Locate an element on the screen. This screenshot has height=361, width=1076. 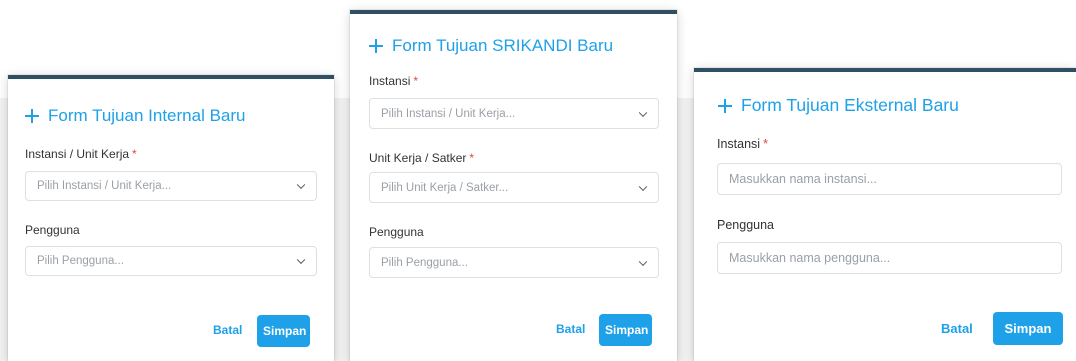
modal-title: Form Tujuan Internal Baru is located at coordinates (135, 116).